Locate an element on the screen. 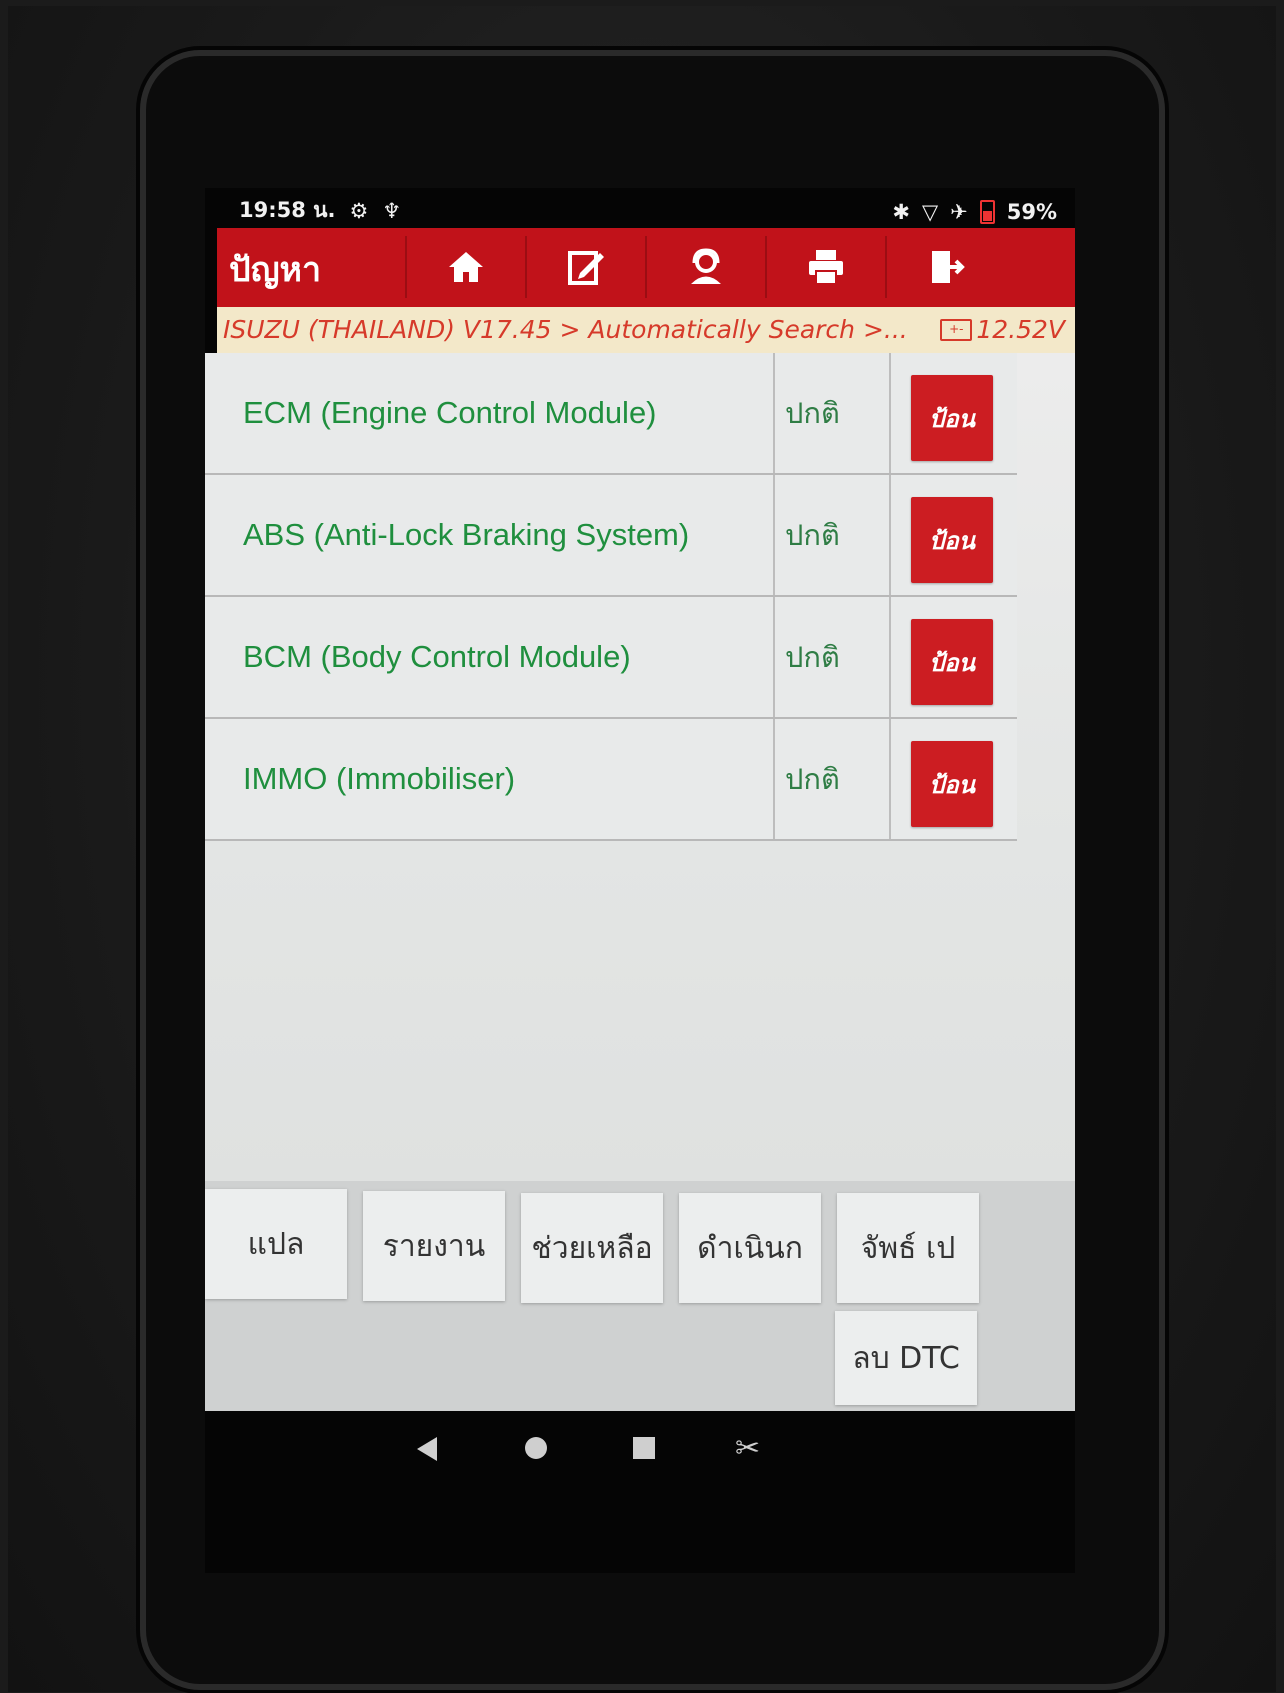  home-icon is located at coordinates (466, 267).